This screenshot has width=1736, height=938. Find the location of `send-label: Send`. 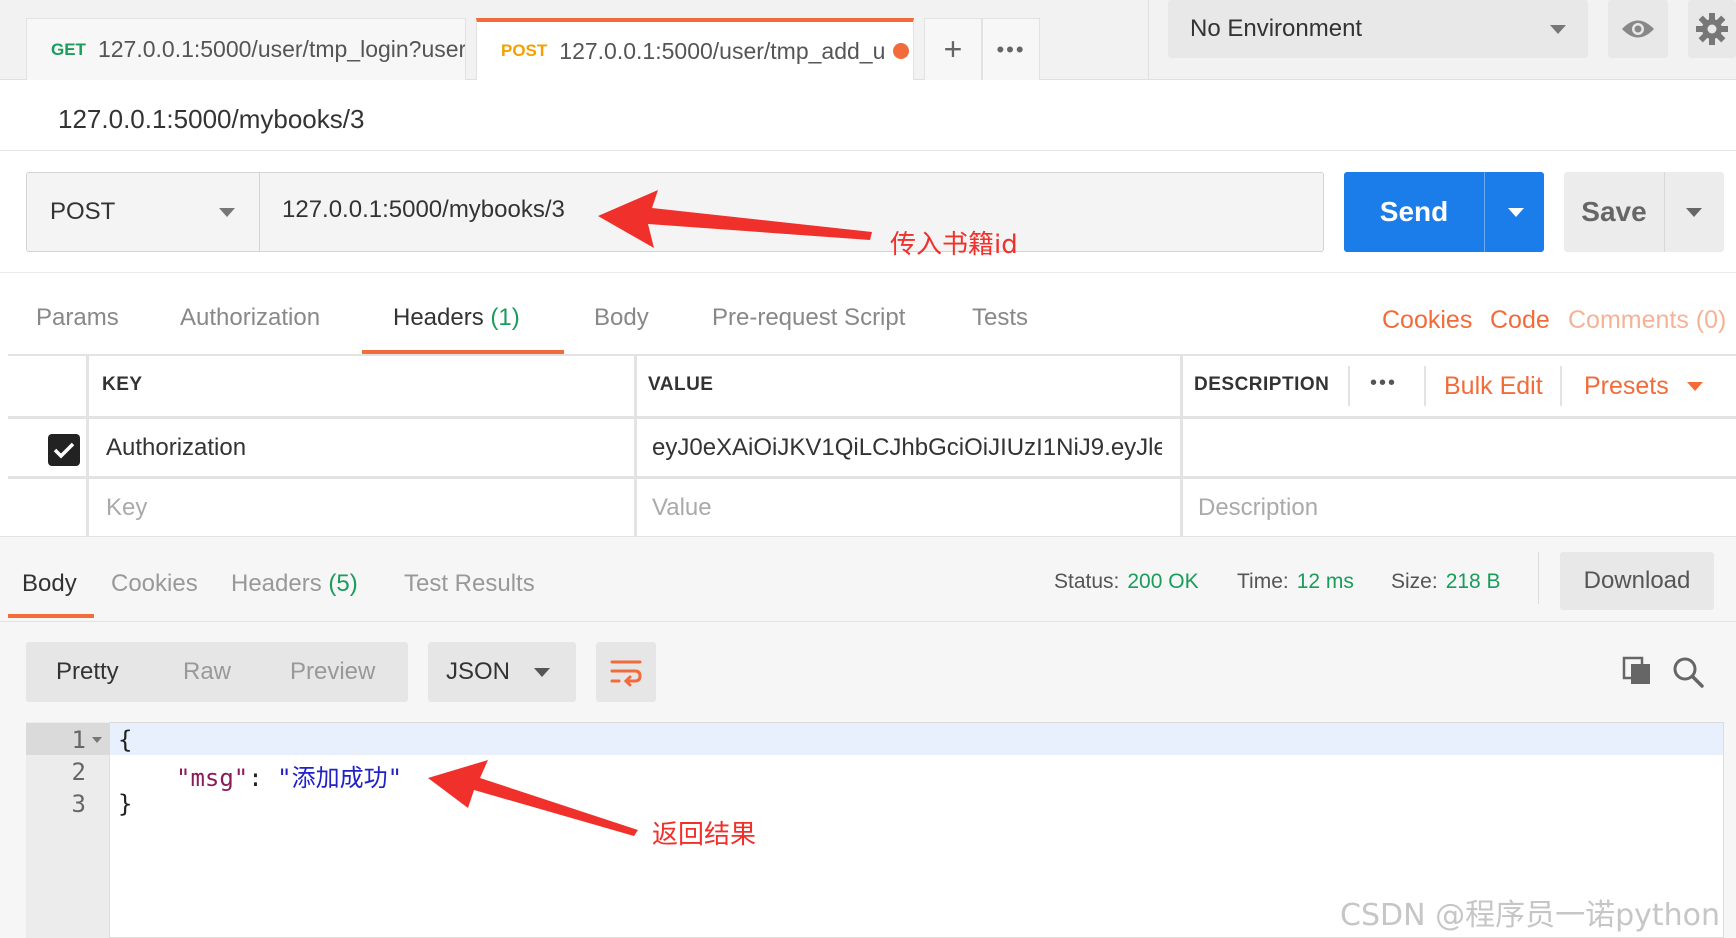

send-label: Send is located at coordinates (1414, 211).